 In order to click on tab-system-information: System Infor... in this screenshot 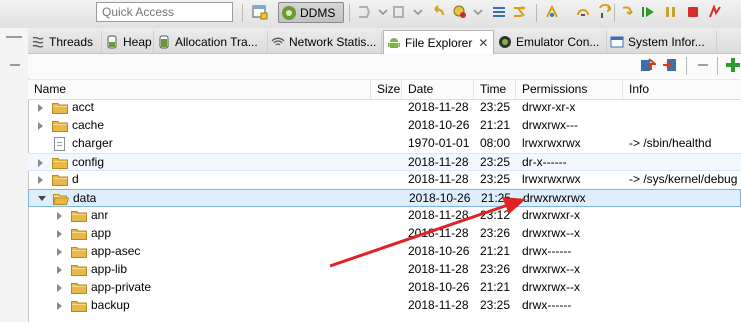, I will do `click(662, 42)`.